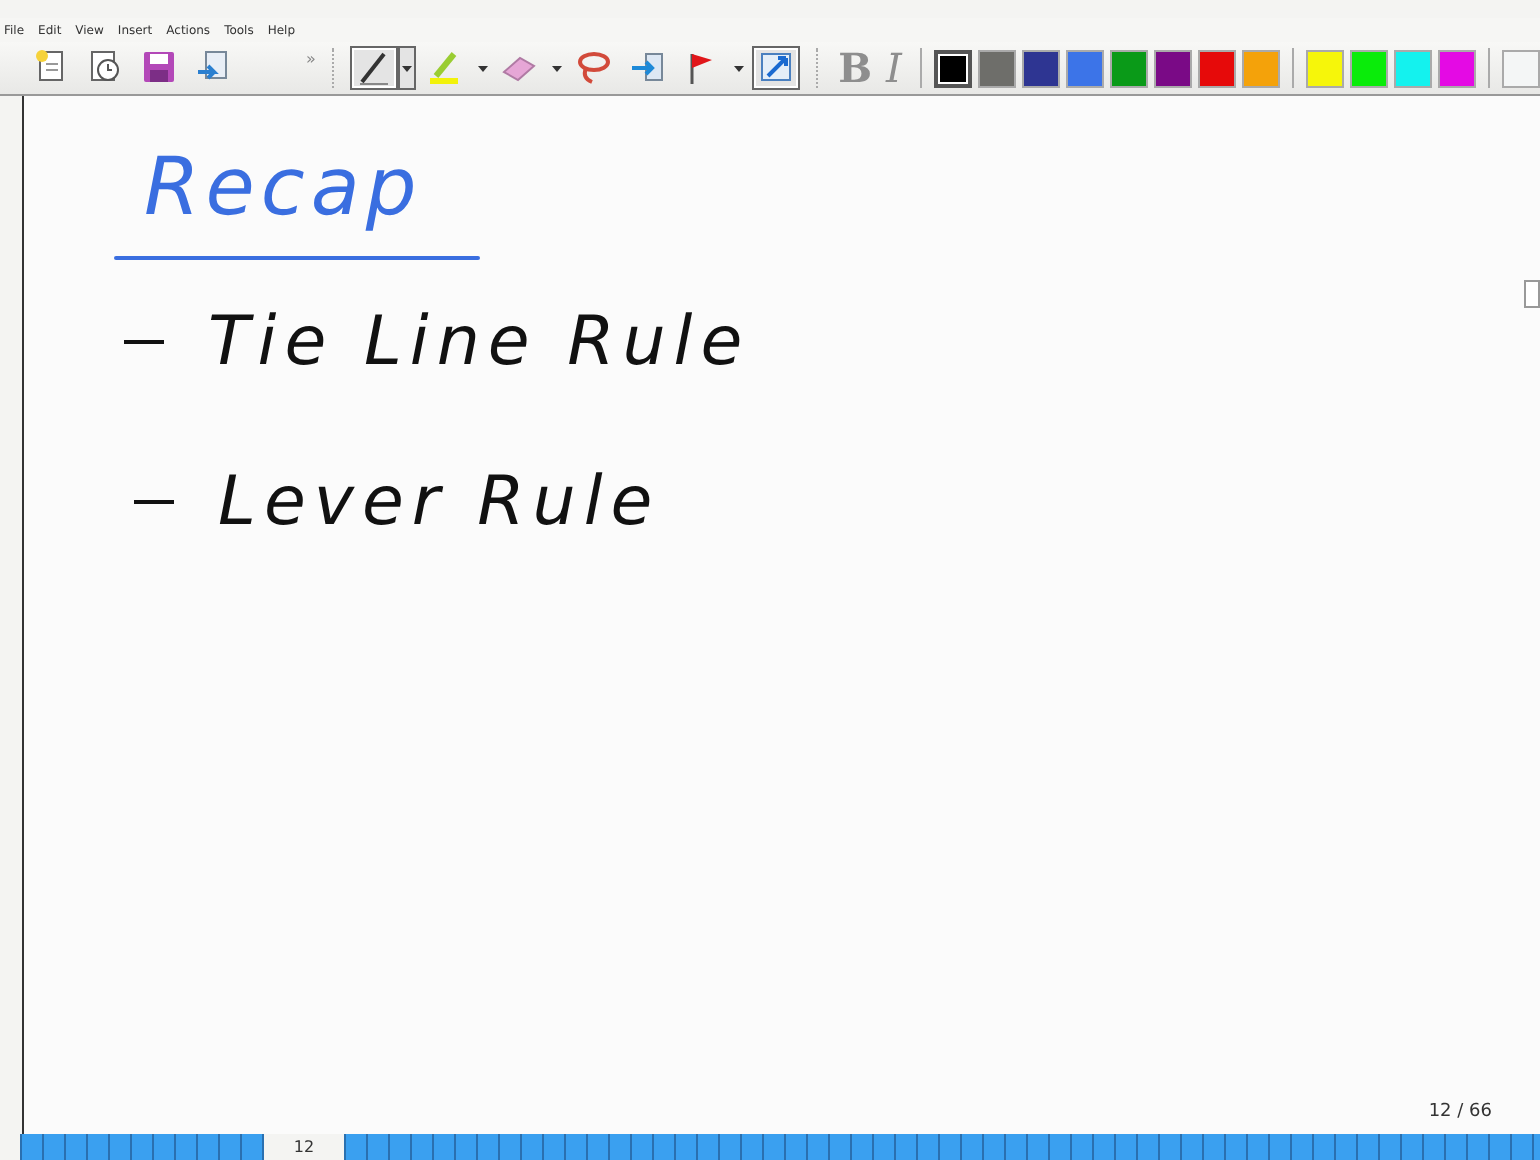  What do you see at coordinates (1460, 1112) in the screenshot?
I see `page-number: 12 / 66` at bounding box center [1460, 1112].